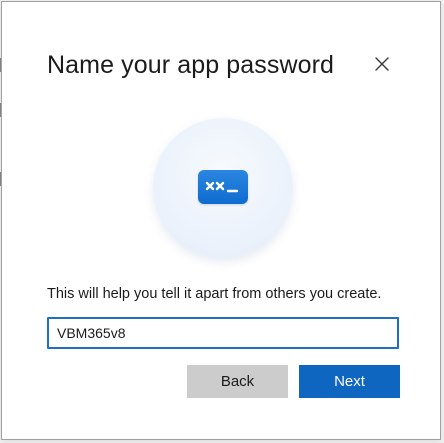  I want to click on back-button: Back, so click(237, 381).